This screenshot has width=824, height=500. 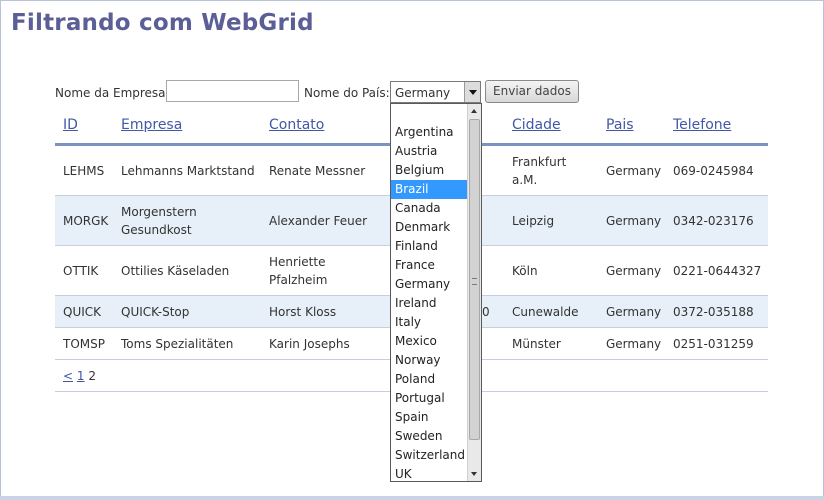 I want to click on cell-contact: Alexander Feuer, so click(x=318, y=221).